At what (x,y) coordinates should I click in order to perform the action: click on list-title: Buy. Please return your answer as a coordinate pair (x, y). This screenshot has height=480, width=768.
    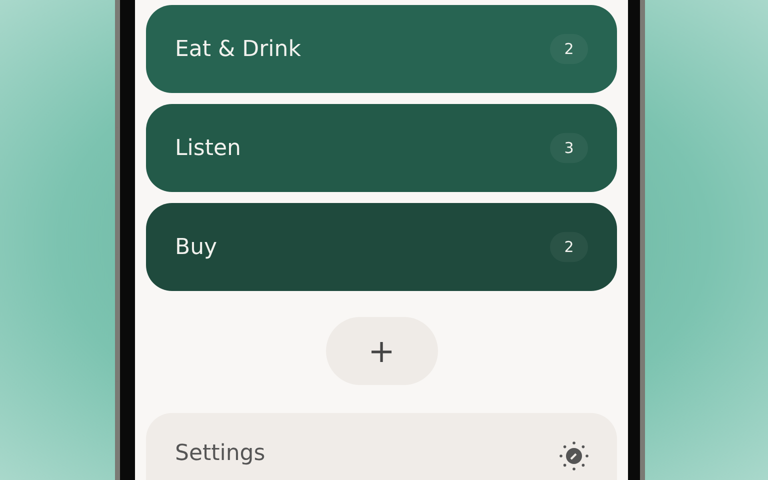
    Looking at the image, I should click on (196, 247).